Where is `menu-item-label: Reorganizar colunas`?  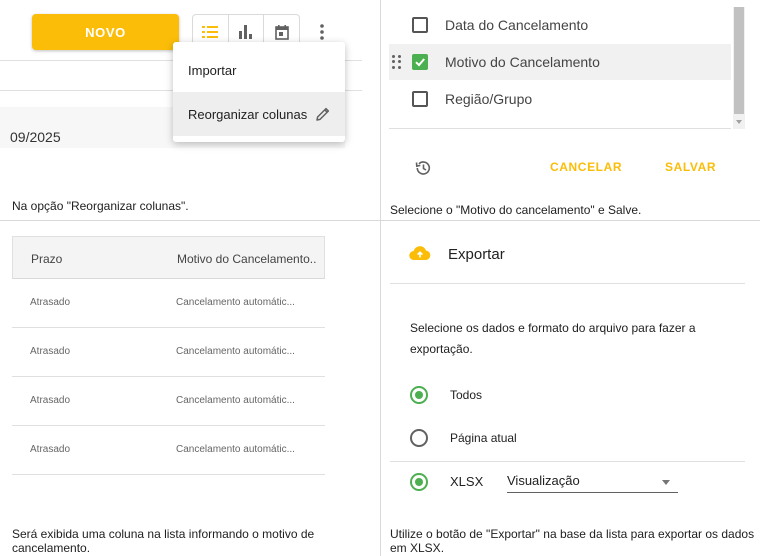
menu-item-label: Reorganizar colunas is located at coordinates (248, 114).